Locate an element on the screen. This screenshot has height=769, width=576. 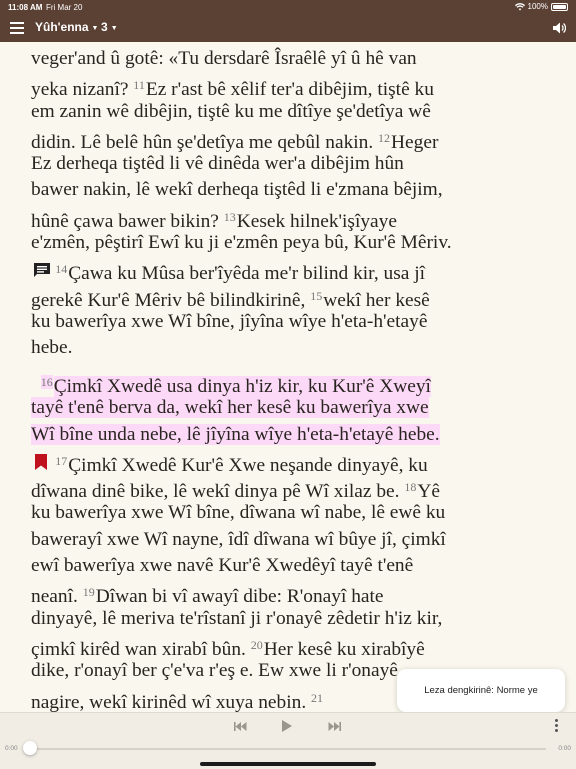
battery-percent: 100% is located at coordinates (537, 6).